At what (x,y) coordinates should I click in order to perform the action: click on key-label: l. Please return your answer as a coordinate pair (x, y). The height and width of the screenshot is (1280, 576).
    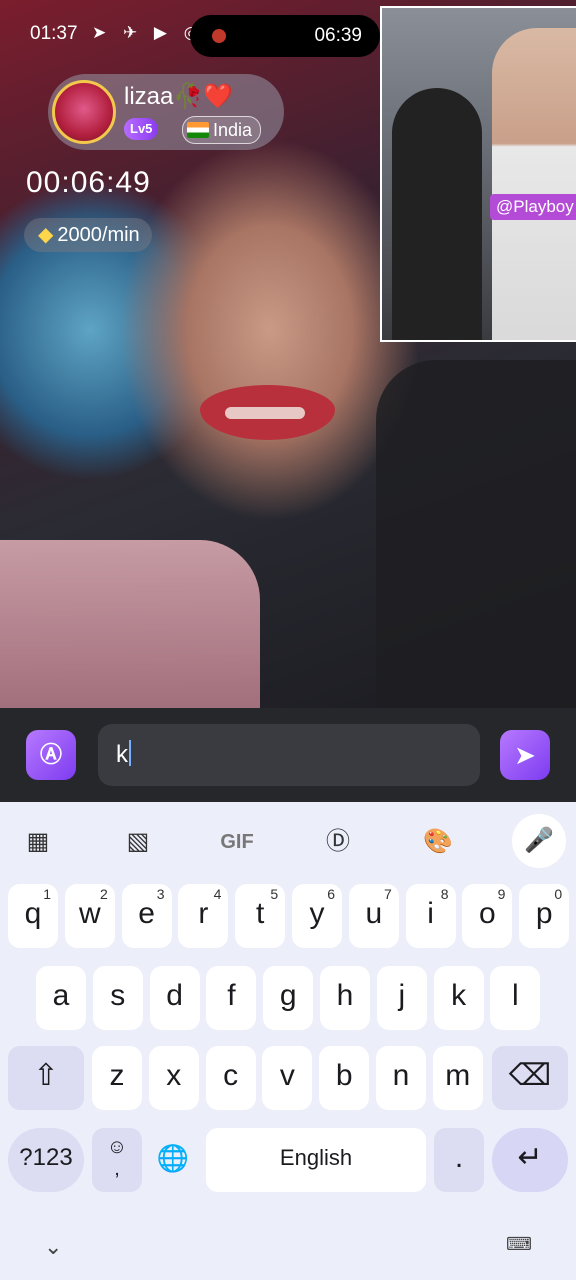
    Looking at the image, I should click on (515, 995).